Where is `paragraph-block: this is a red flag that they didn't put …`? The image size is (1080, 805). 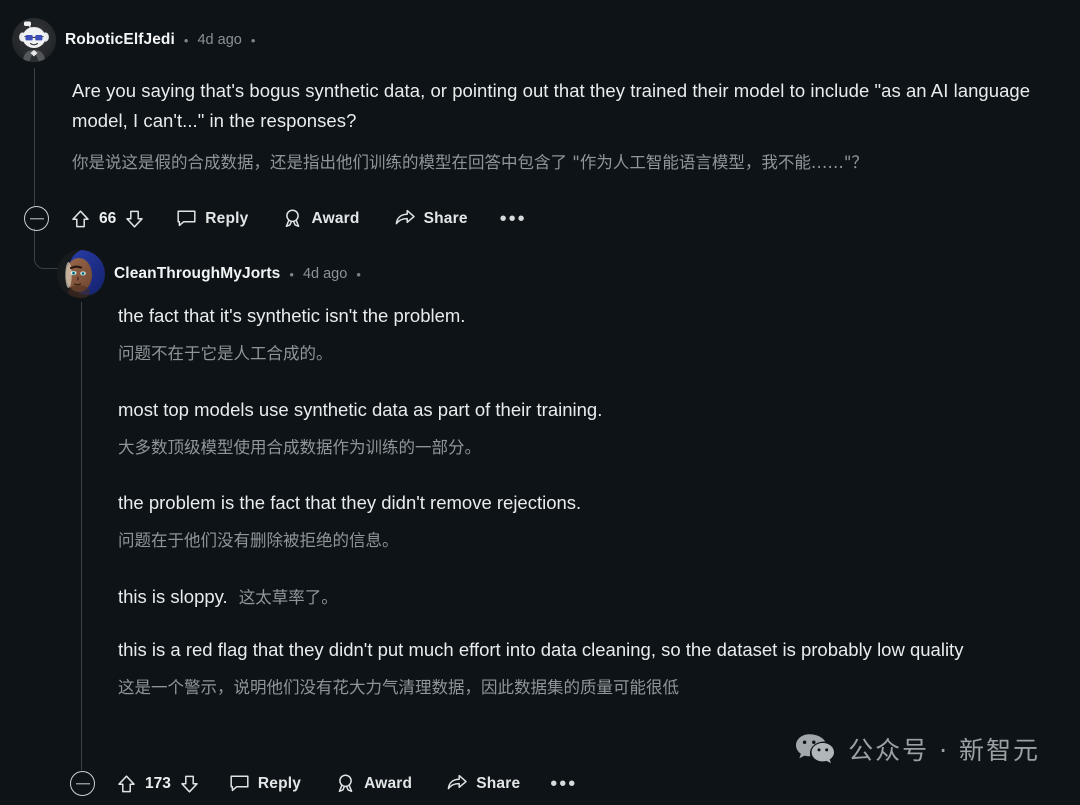
paragraph-block: this is a red flag that they didn't put … is located at coordinates (593, 668).